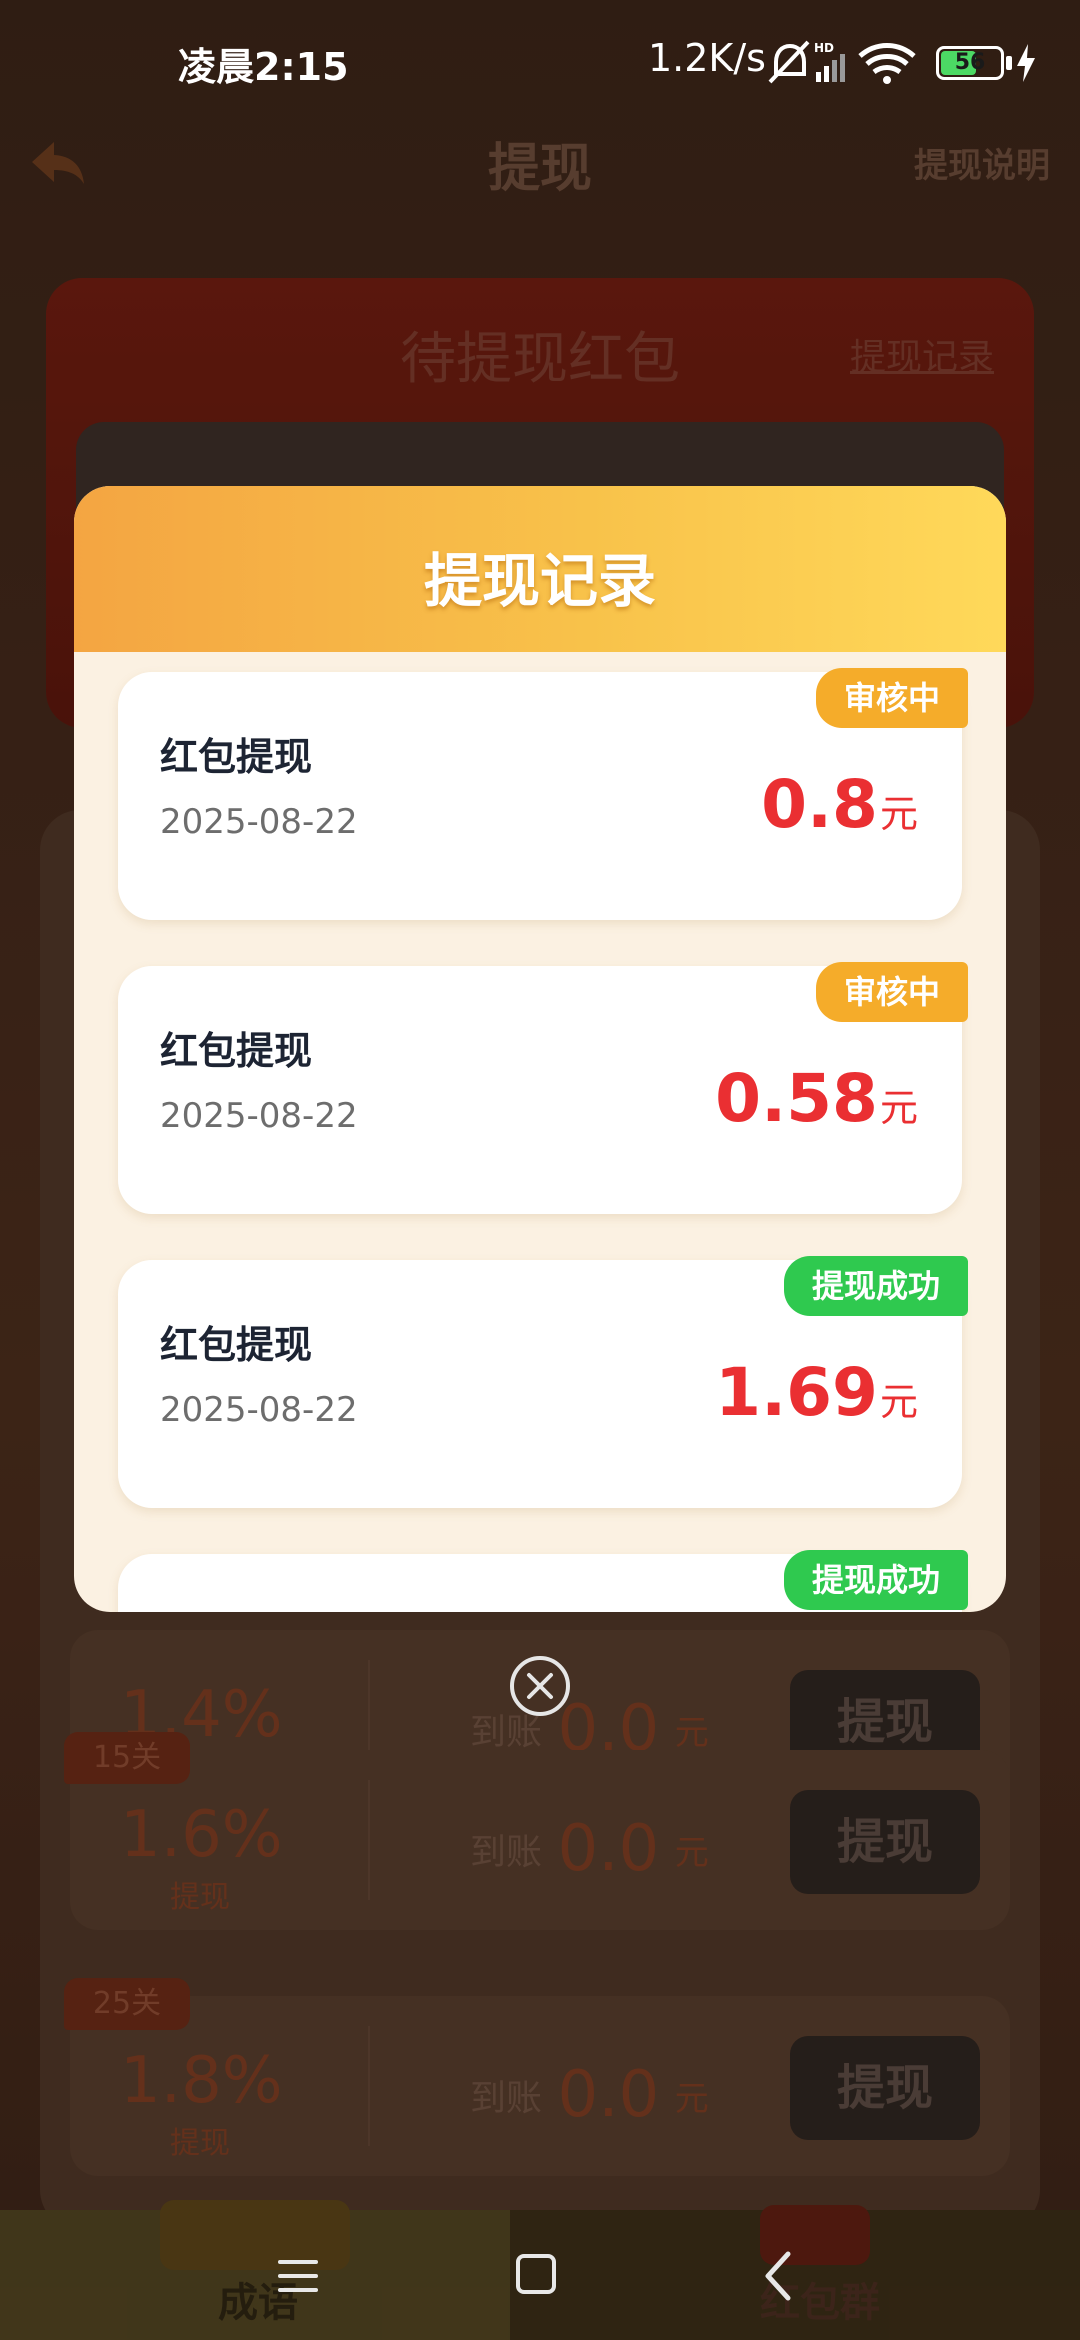 Image resolution: width=1080 pixels, height=2340 pixels. I want to click on battery-cap, so click(1009, 63).